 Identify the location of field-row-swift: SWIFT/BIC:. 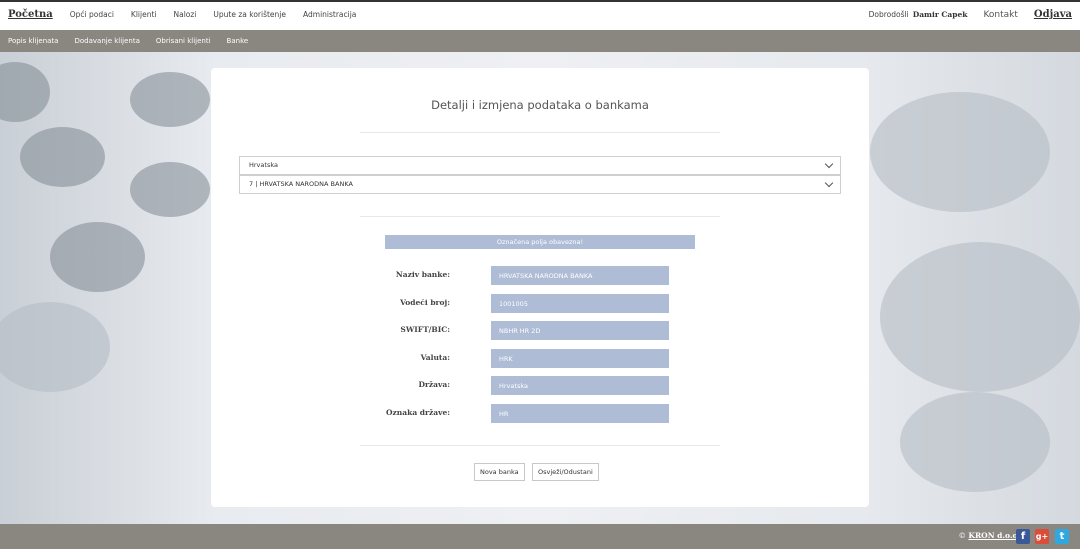
(540, 330).